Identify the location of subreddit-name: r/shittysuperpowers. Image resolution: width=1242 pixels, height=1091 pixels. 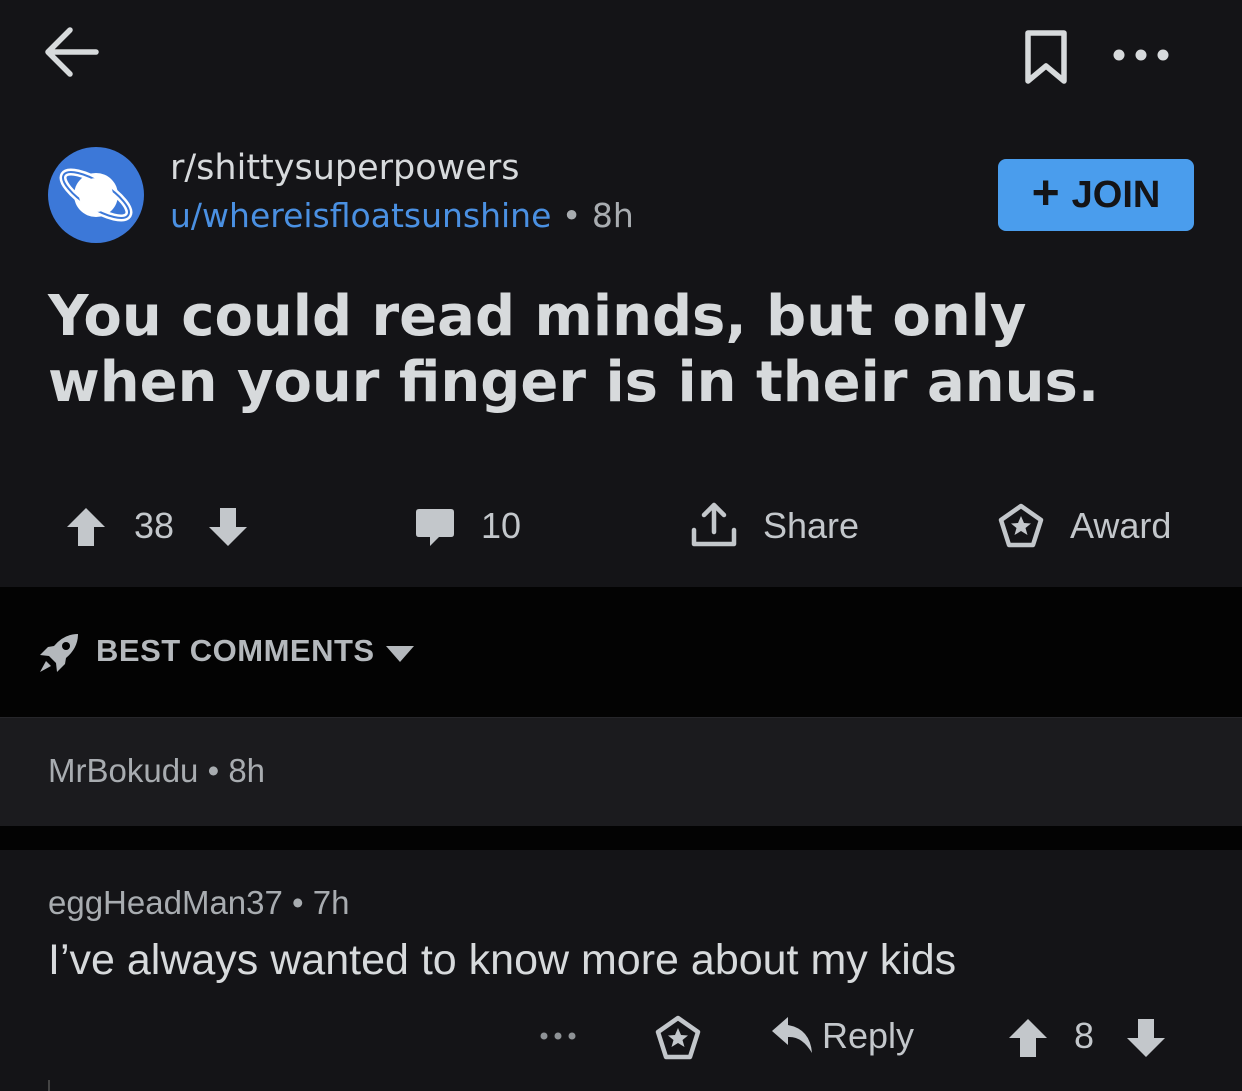
(344, 168).